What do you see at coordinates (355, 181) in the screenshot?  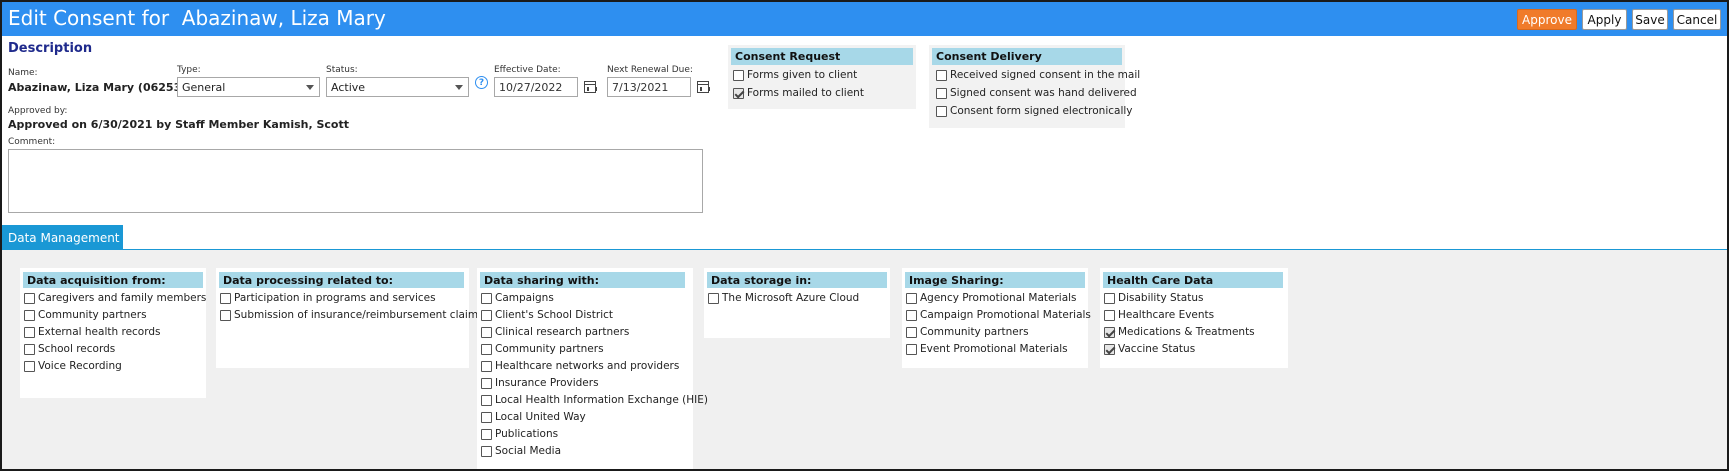 I see `comment-textarea` at bounding box center [355, 181].